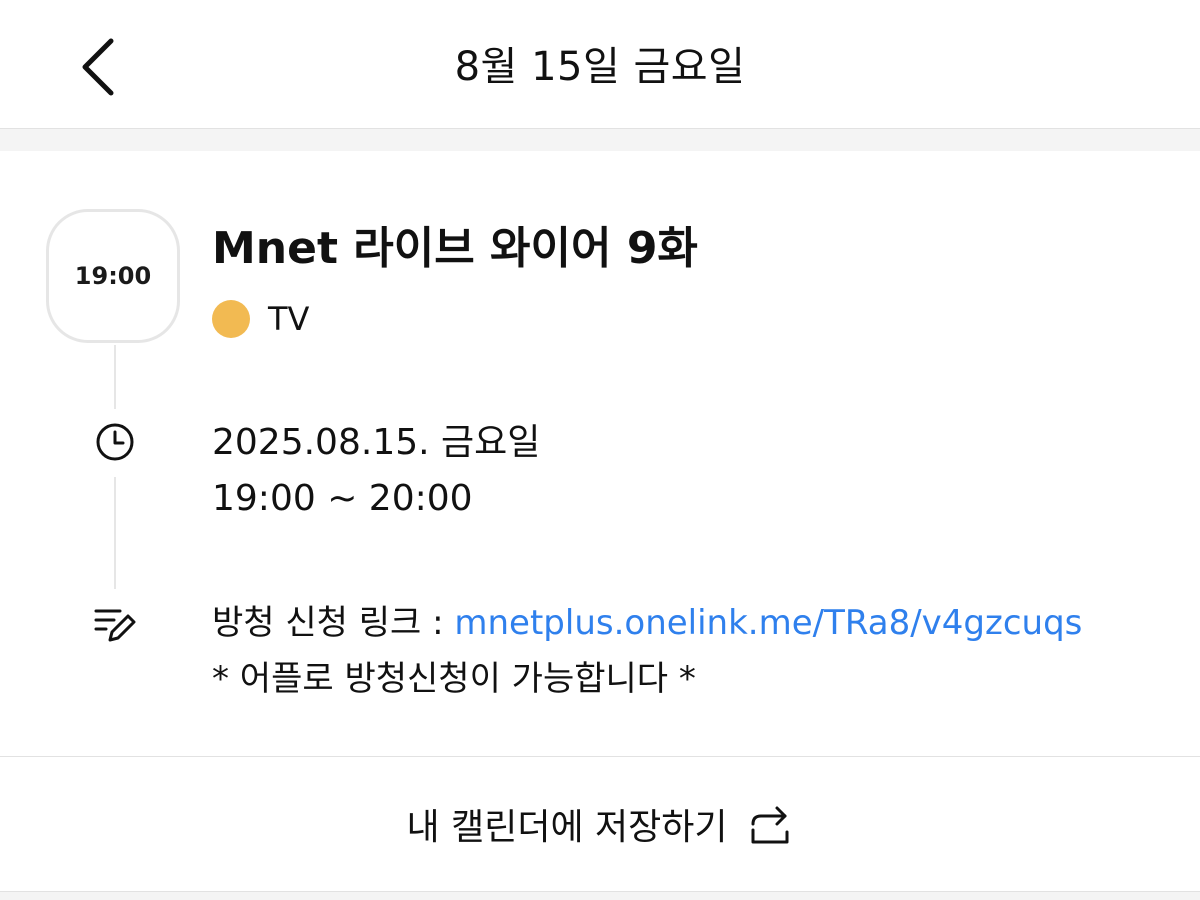 This screenshot has height=900, width=1200. I want to click on event-date: 2025.08.15. 금요일, so click(376, 442).